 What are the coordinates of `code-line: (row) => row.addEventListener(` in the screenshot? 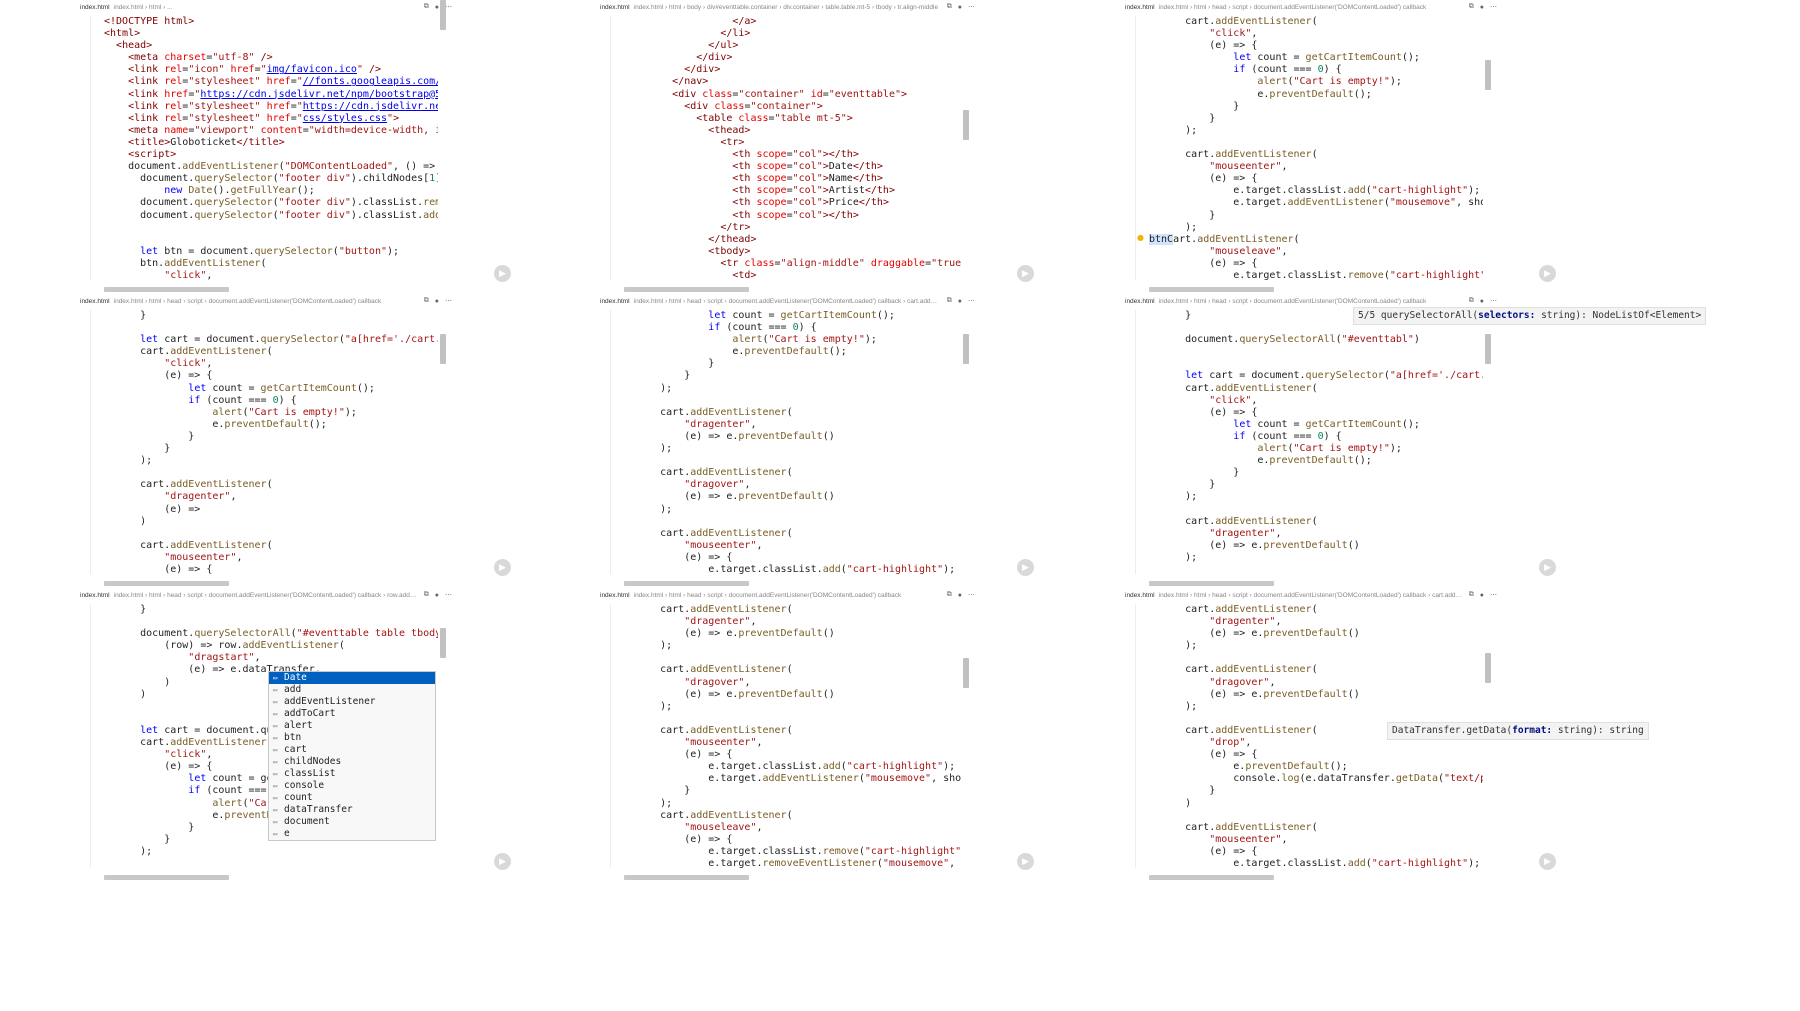 It's located at (271, 646).